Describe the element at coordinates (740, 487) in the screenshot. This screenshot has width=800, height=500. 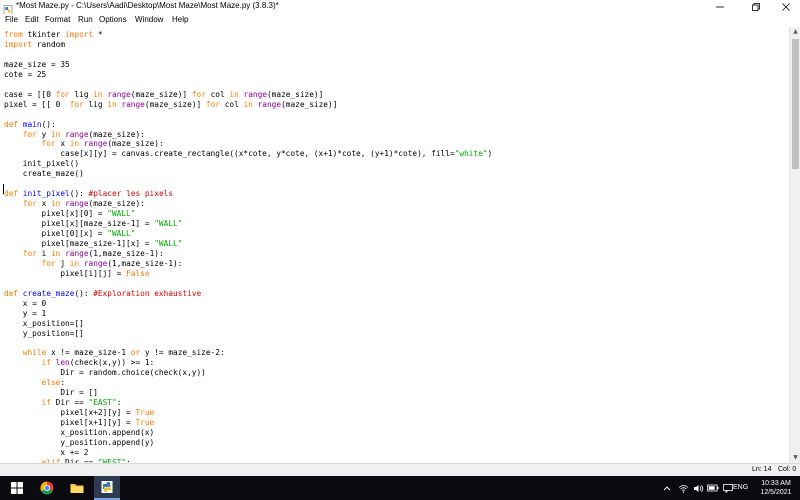
I see `language-indicator: ENG` at that location.